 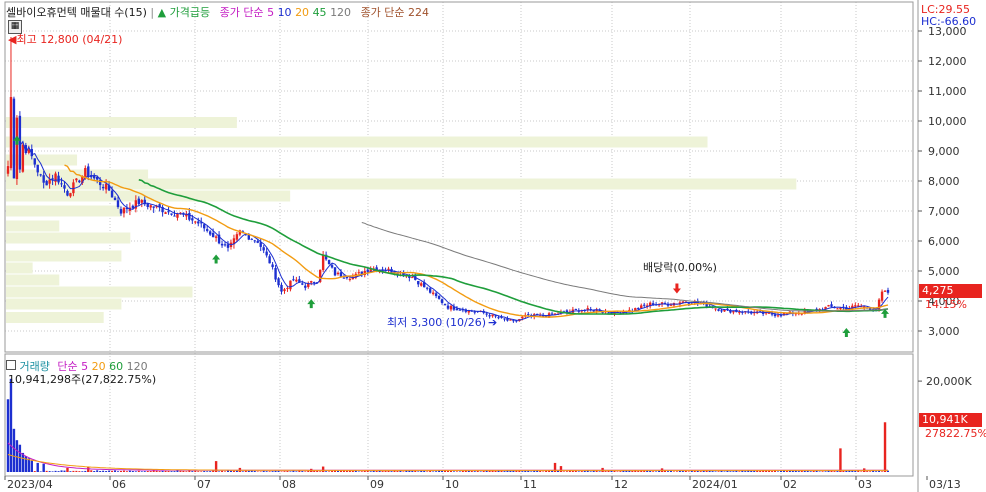 What do you see at coordinates (949, 21) in the screenshot?
I see `hc-value: HC:-66.60` at bounding box center [949, 21].